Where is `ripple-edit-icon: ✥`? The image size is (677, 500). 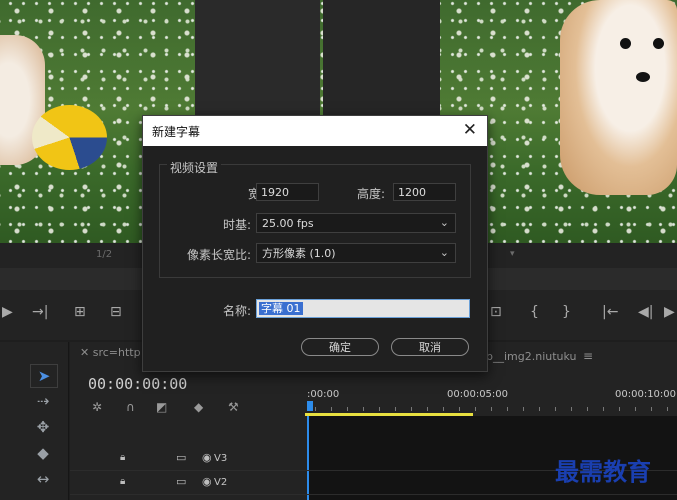 ripple-edit-icon: ✥ is located at coordinates (43, 427).